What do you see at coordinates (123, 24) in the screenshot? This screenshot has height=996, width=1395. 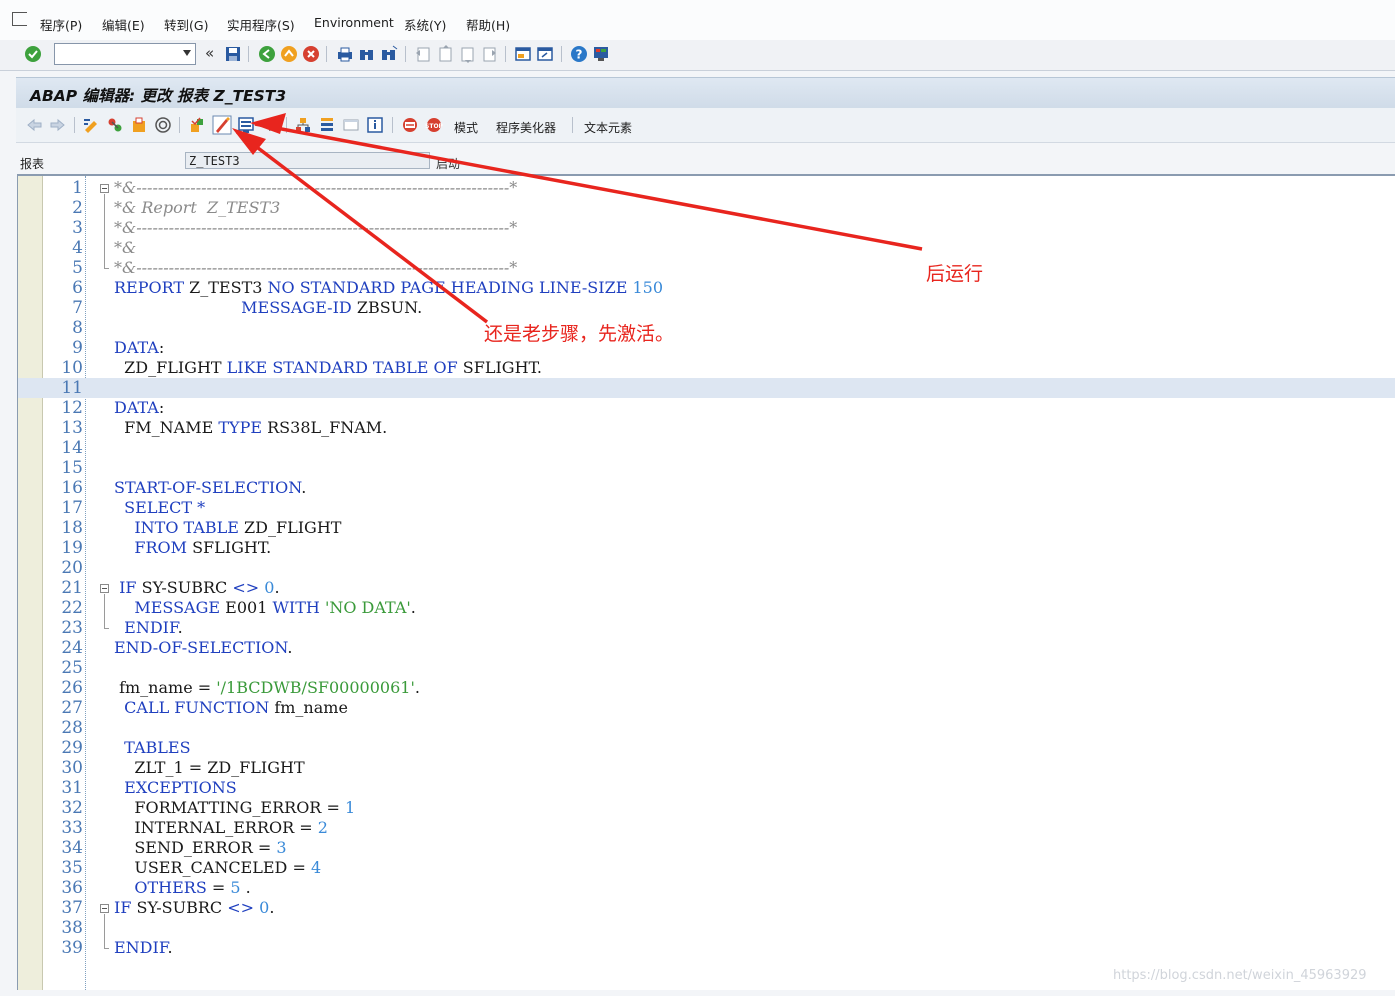 I see `menu-edit: 编辑(E)` at bounding box center [123, 24].